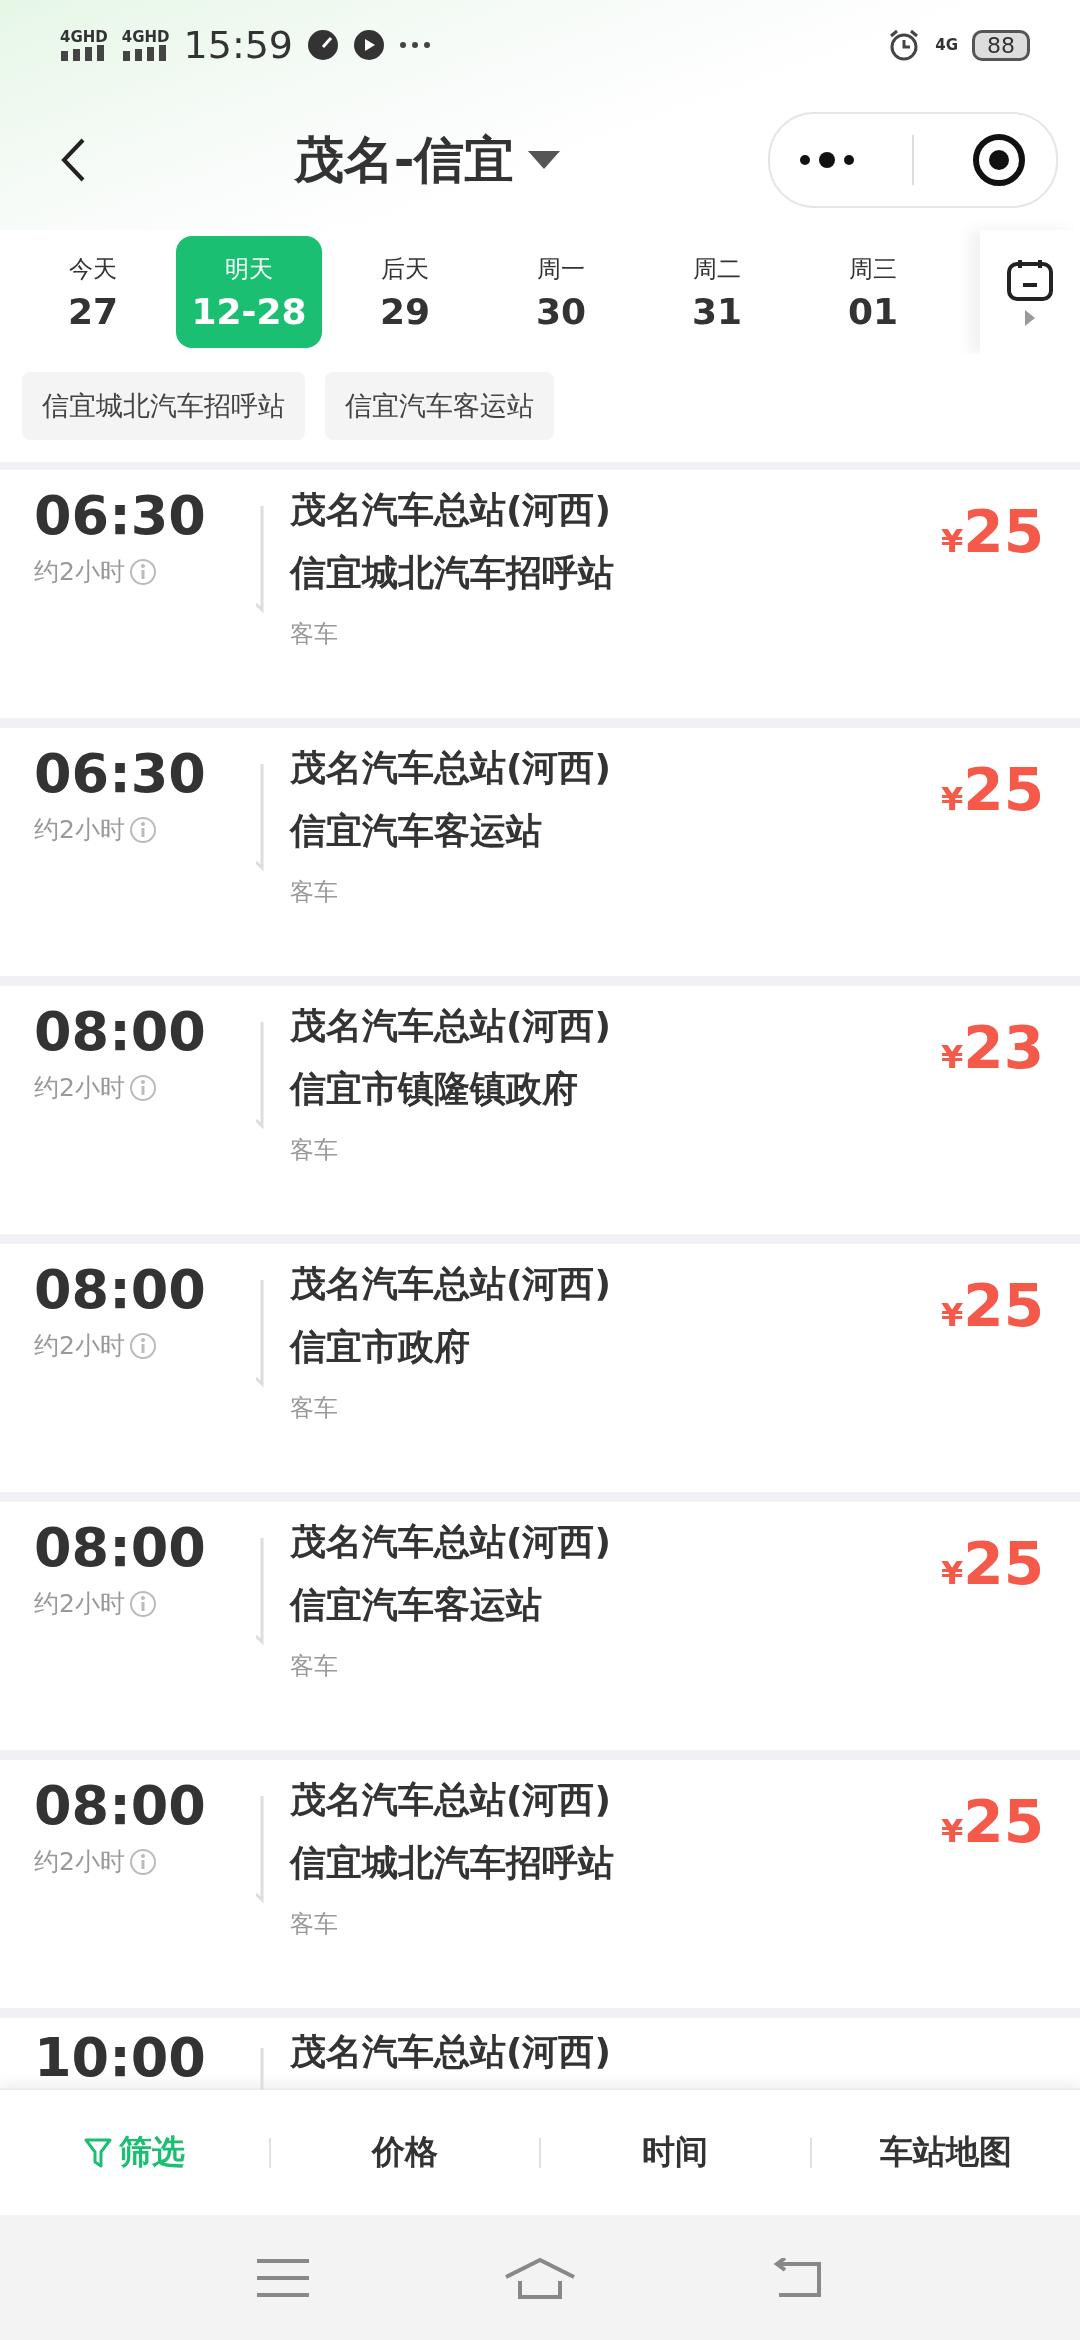  I want to click on trip-card: 08:00 约2小时 茂名汽车总站(河西) 信宜市镇隆镇政府 客车 ¥23, so click(540, 1110).